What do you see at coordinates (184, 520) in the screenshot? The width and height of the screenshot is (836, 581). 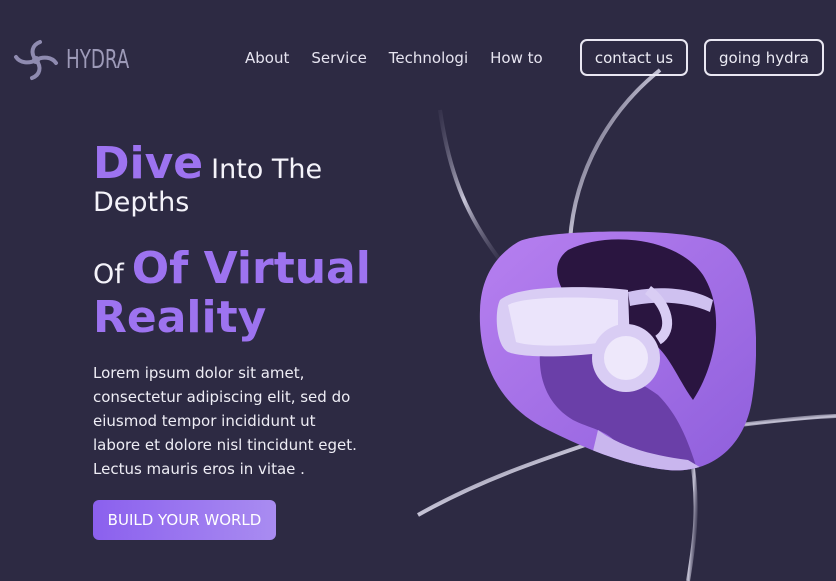 I see `build-your-world-button: BUILD YOUR WORLD` at bounding box center [184, 520].